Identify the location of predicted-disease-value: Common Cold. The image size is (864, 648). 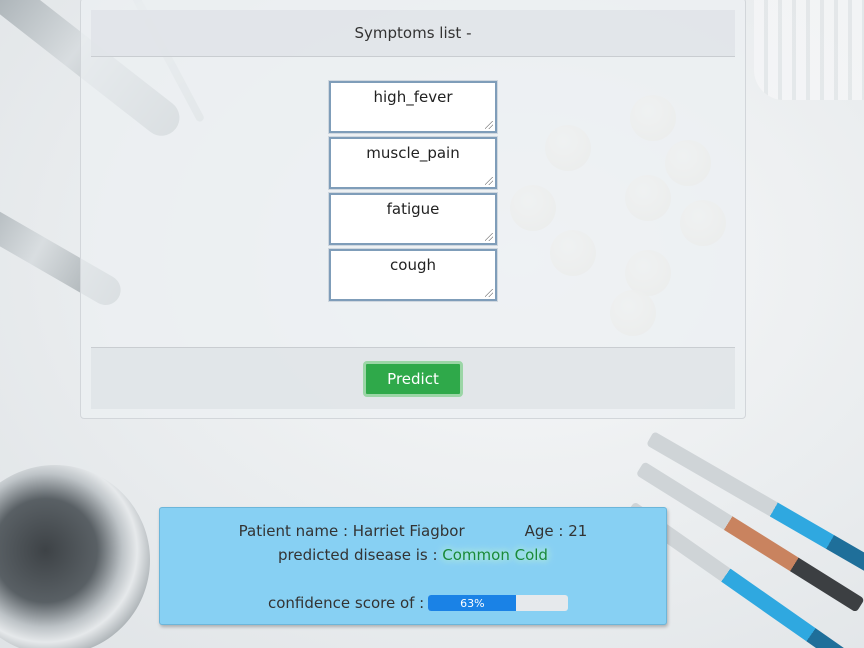
(495, 555).